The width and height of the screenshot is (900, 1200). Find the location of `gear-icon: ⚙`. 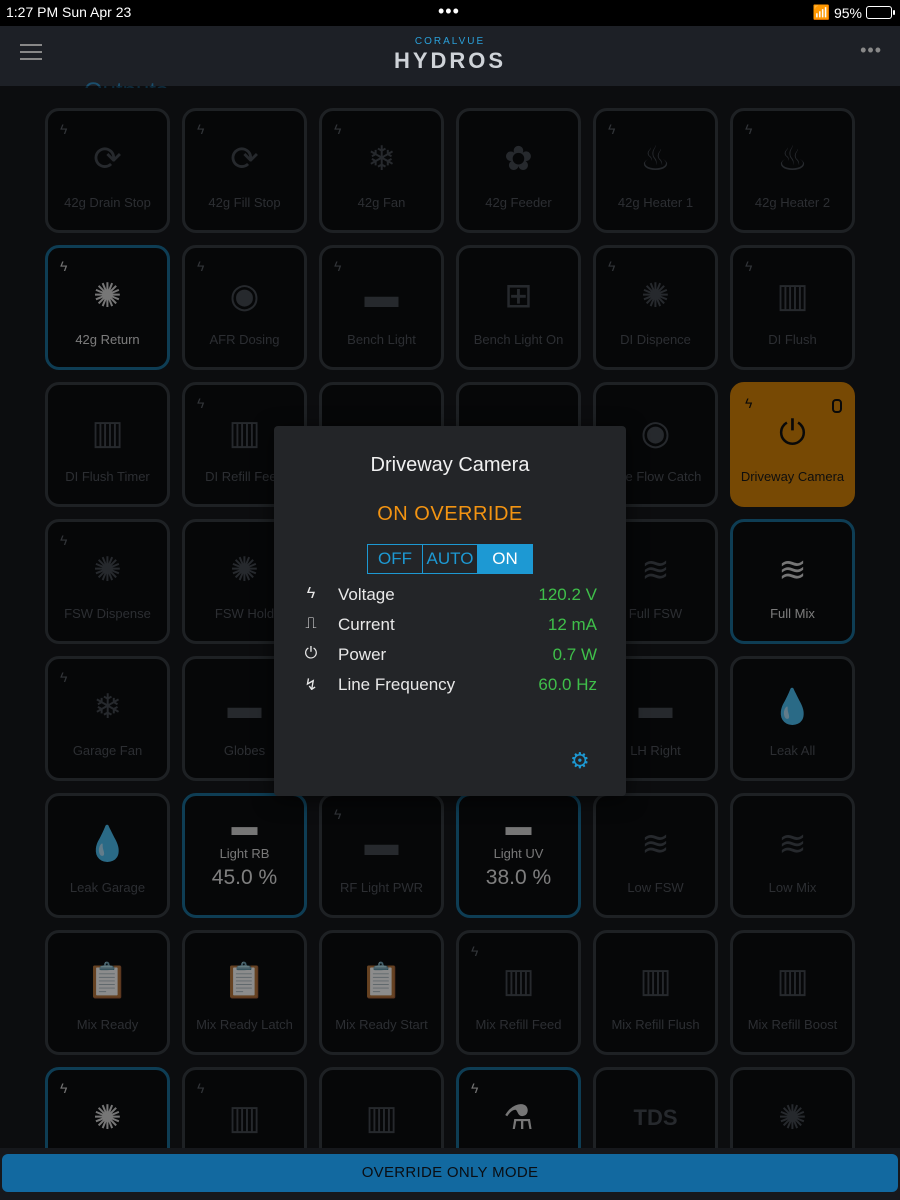

gear-icon: ⚙ is located at coordinates (580, 761).